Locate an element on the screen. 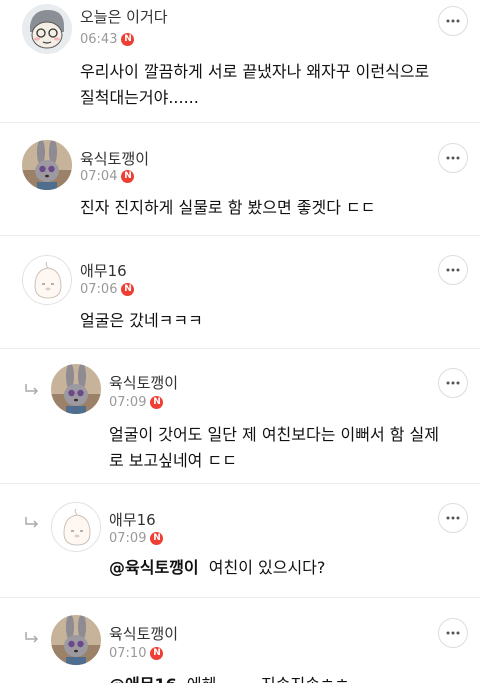 The image size is (480, 683). comment-time: 07:06 N is located at coordinates (107, 289).